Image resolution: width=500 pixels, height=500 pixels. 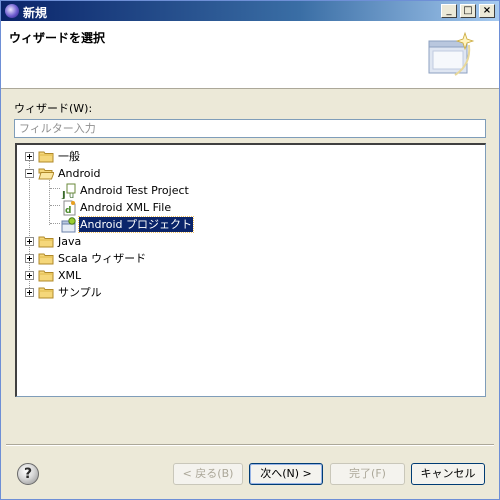 I want to click on tree-item-label: Android, so click(x=79, y=173).